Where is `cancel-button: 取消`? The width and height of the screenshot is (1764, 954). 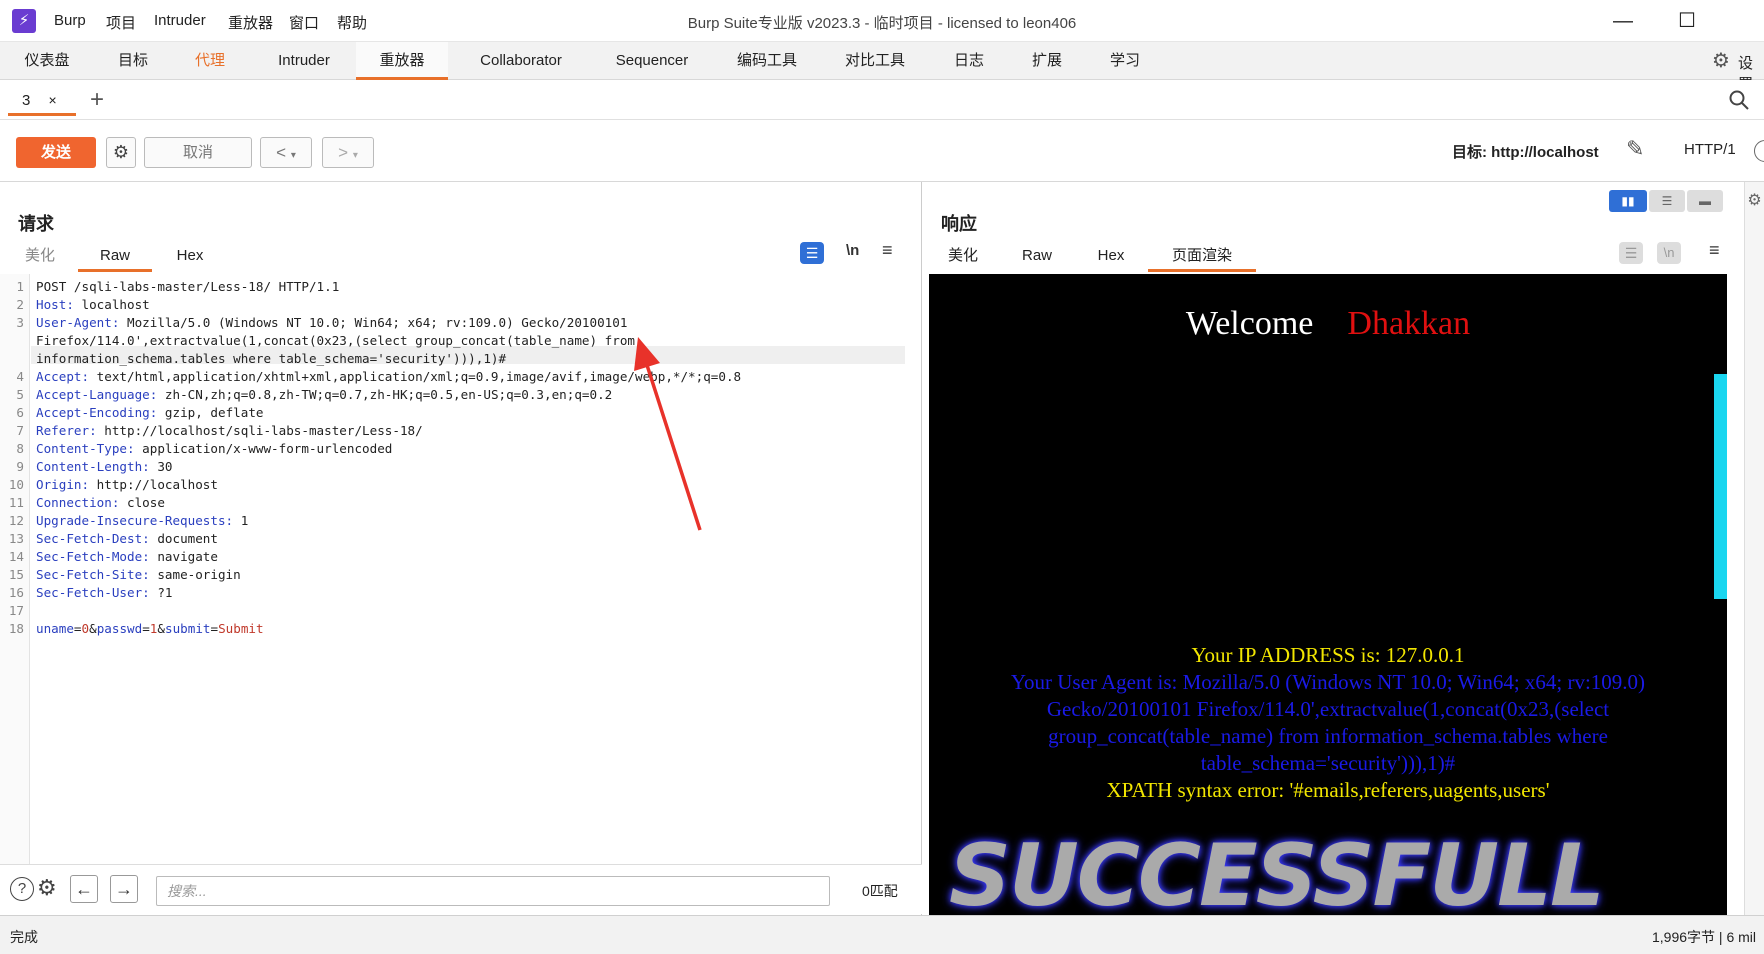
cancel-button: 取消 is located at coordinates (198, 152).